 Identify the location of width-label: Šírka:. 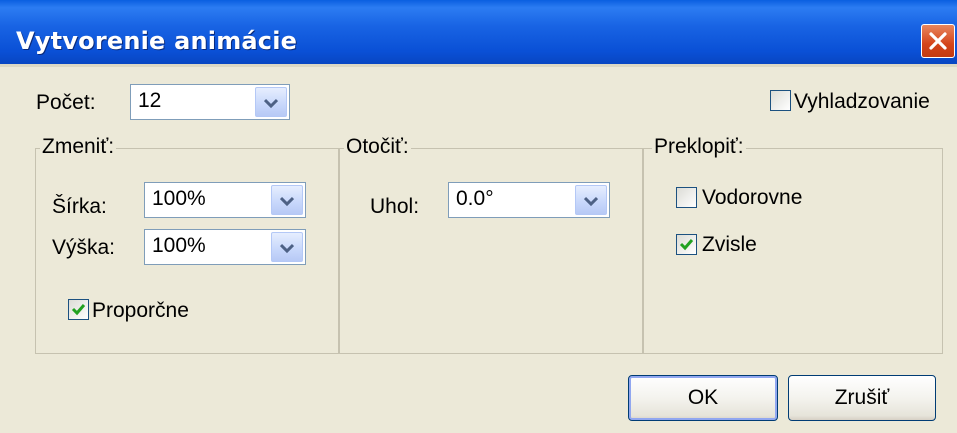
(79, 206).